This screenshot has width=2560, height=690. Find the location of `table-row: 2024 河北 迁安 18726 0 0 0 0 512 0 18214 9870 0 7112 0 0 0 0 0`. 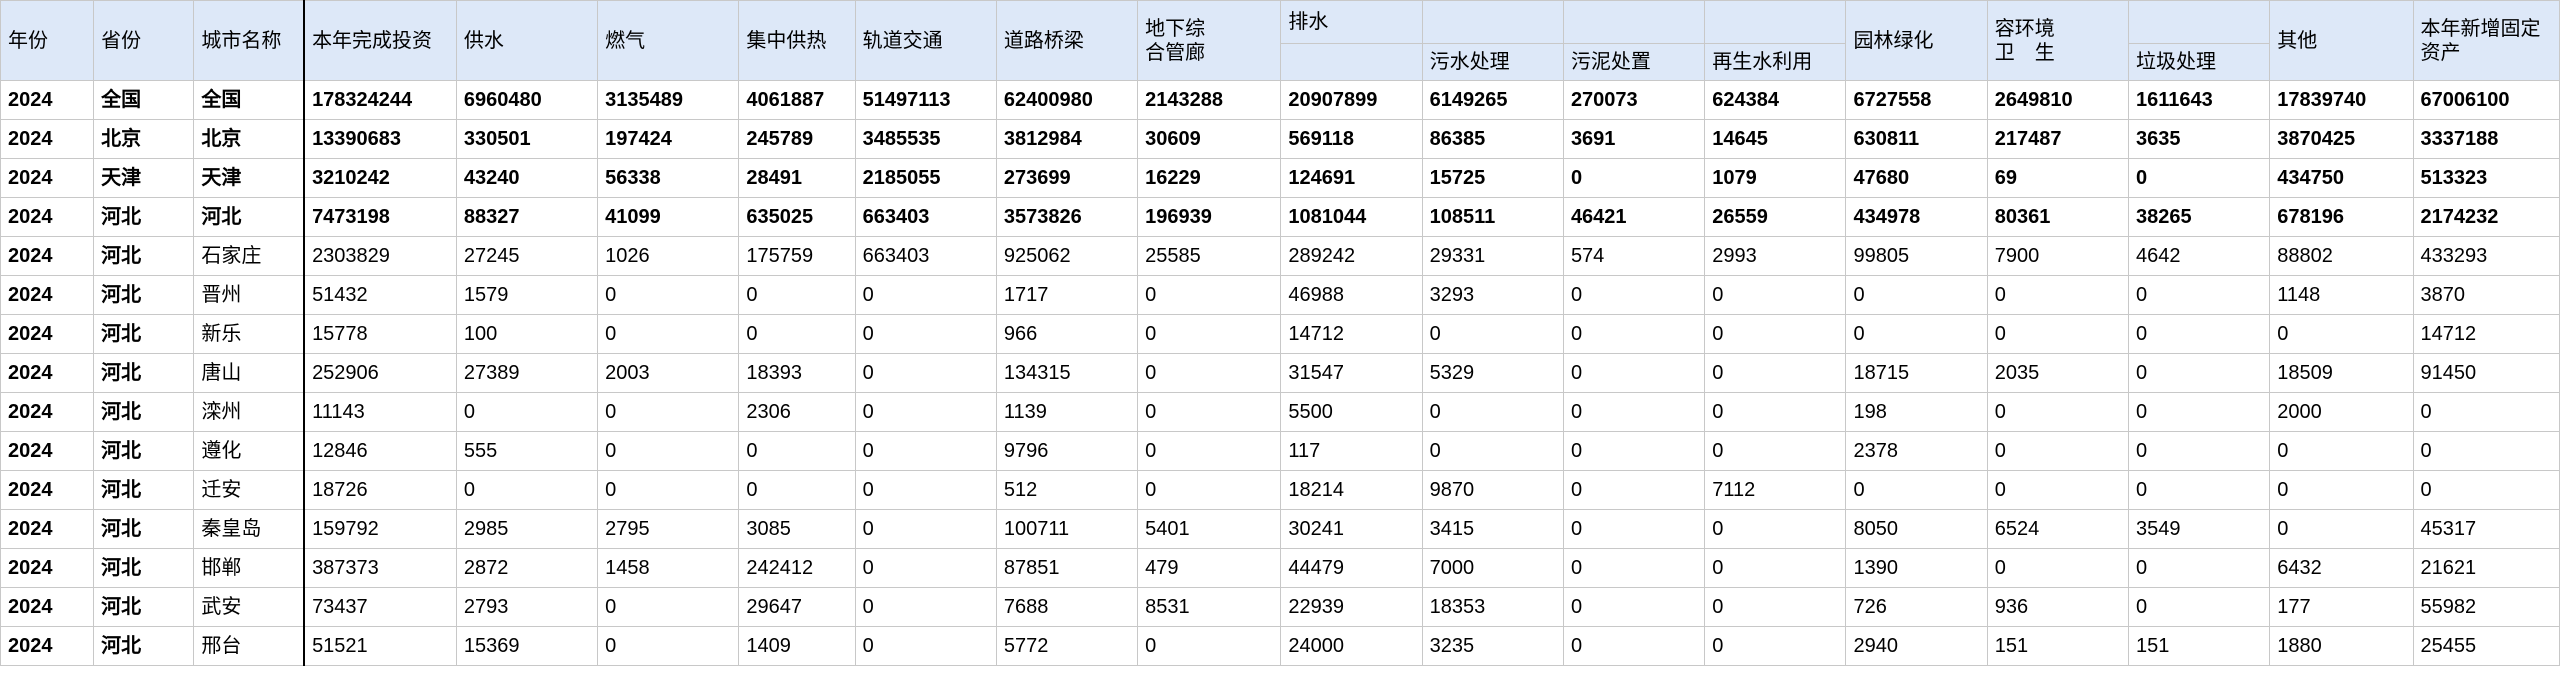

table-row: 2024 河北 迁安 18726 0 0 0 0 512 0 18214 9870 0 7112 0 0 0 0 0 is located at coordinates (1280, 490).